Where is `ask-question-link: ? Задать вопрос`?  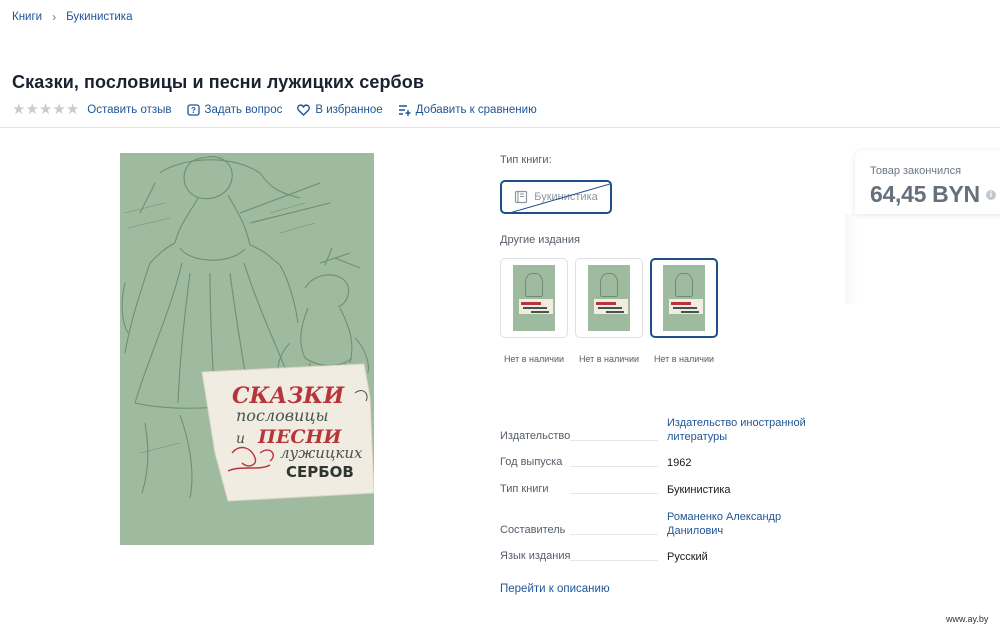
ask-question-link: ? Задать вопрос is located at coordinates (234, 110).